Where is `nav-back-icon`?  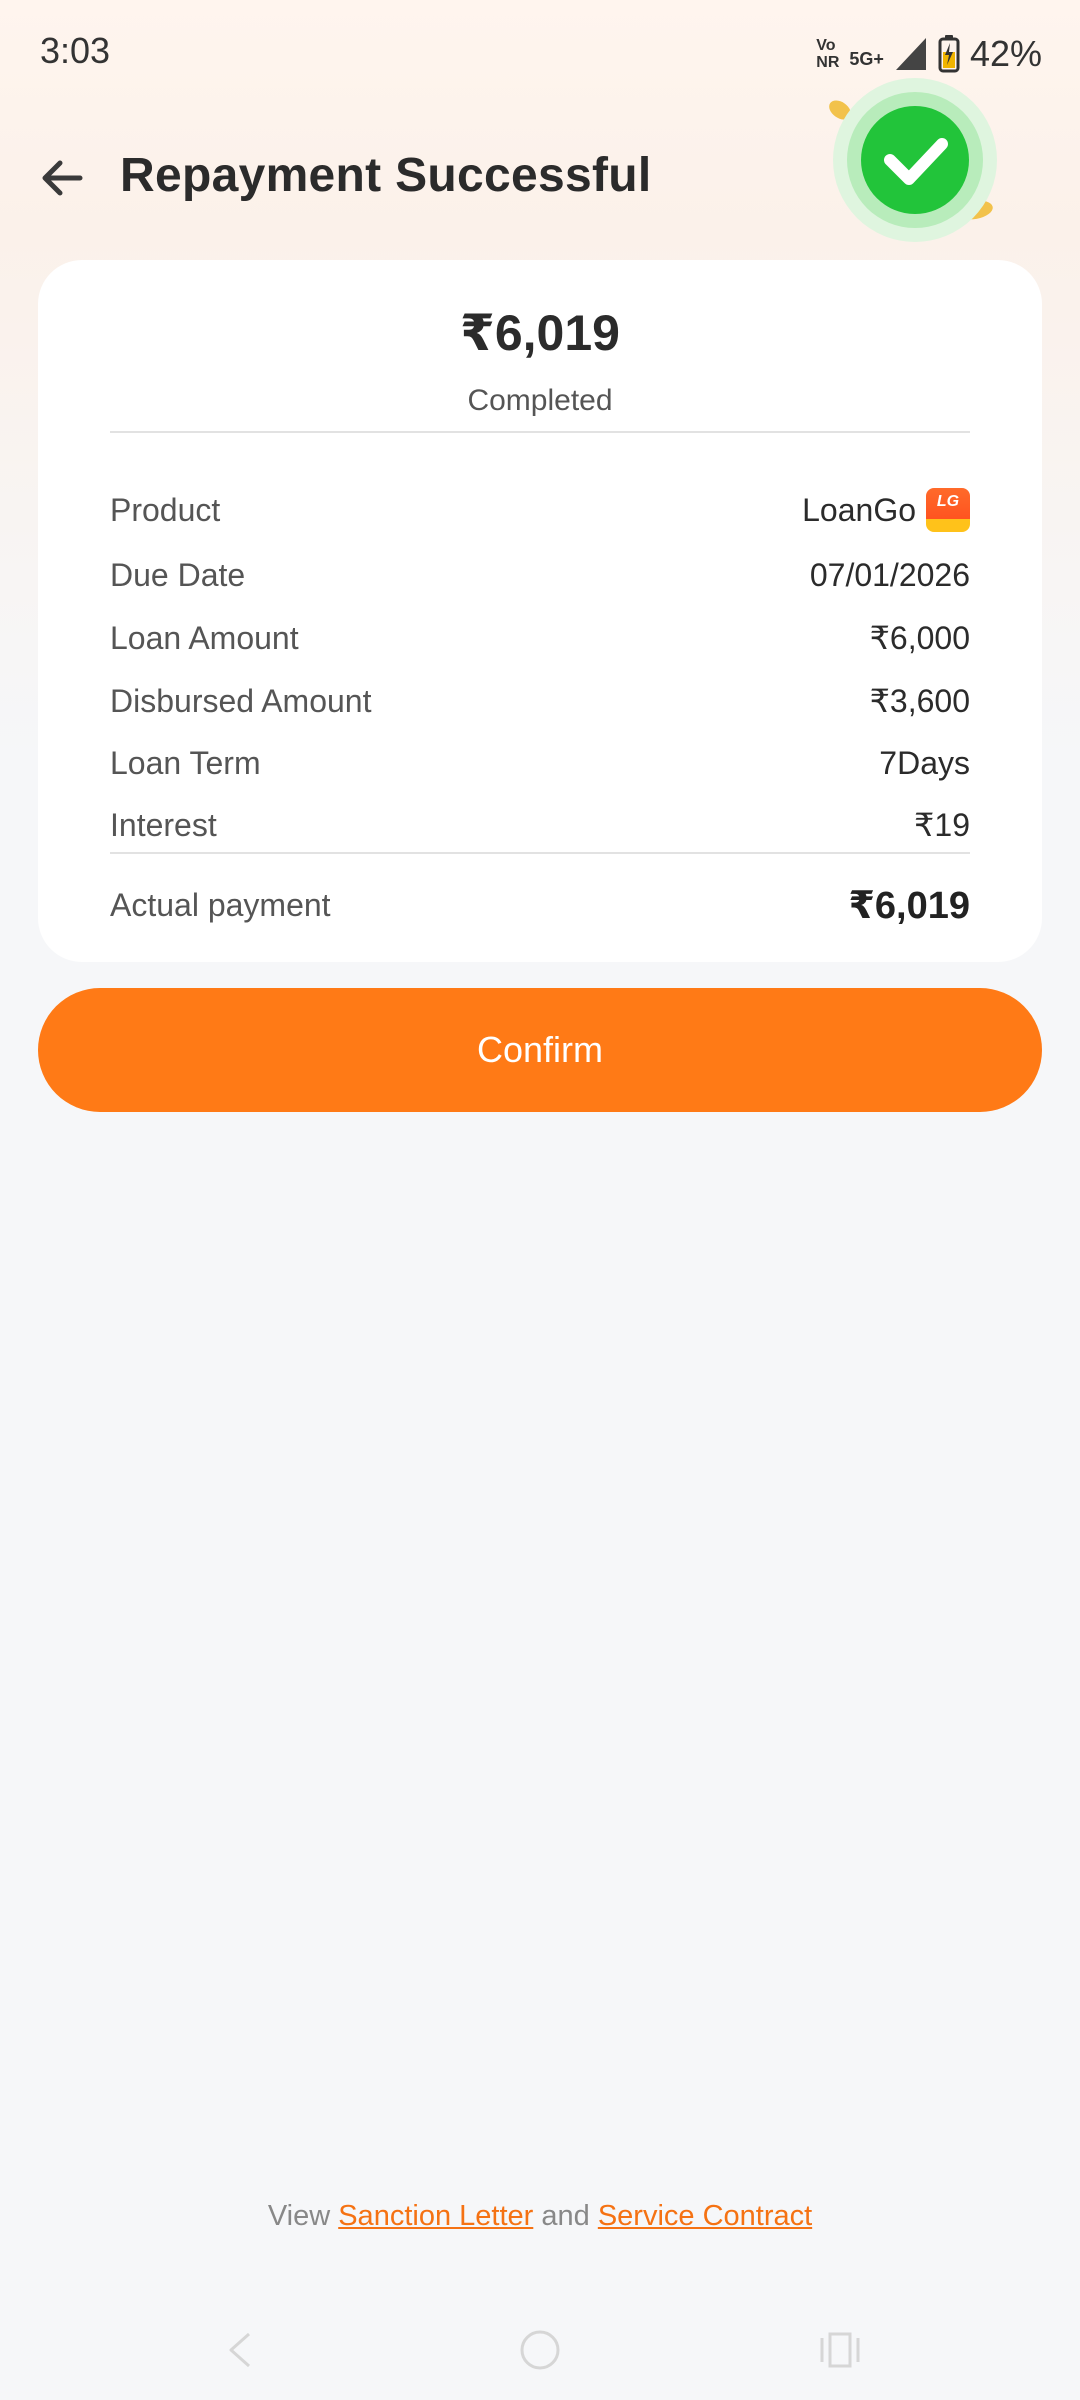
nav-back-icon is located at coordinates (239, 2350).